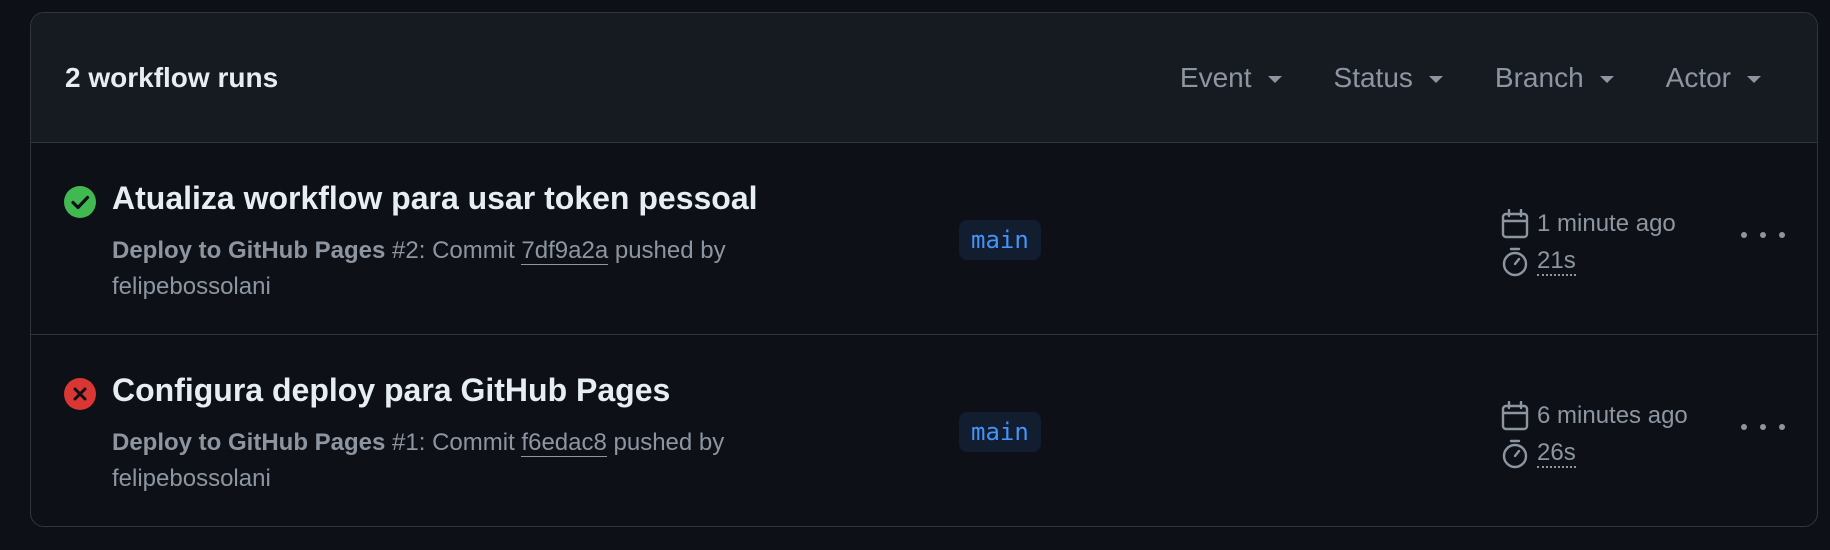 The image size is (1830, 550). What do you see at coordinates (391, 390) in the screenshot?
I see `run-title-link: Configura deploy para GitHub Pages` at bounding box center [391, 390].